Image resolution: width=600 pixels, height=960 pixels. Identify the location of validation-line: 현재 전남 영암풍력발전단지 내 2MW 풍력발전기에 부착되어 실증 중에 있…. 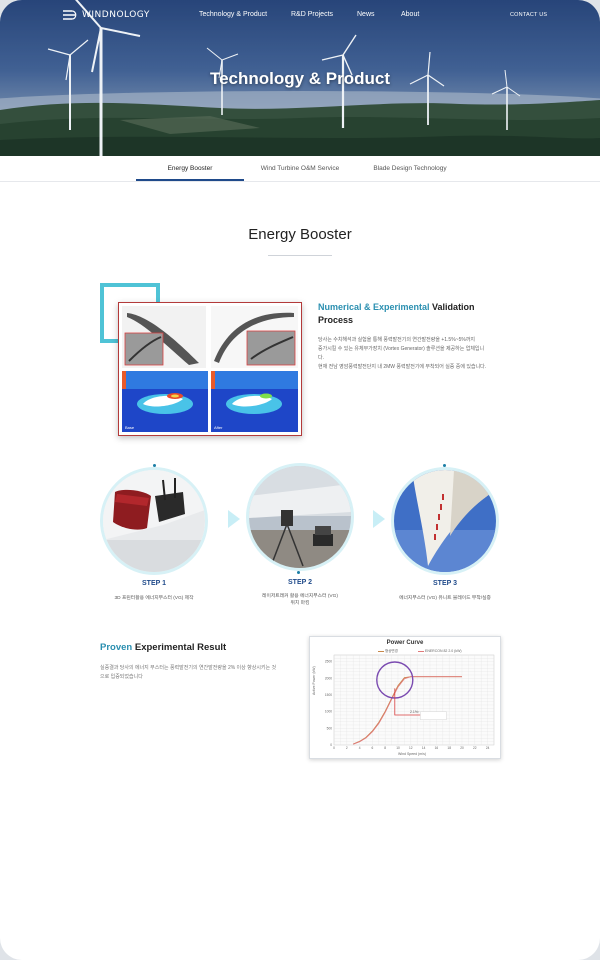
(402, 367).